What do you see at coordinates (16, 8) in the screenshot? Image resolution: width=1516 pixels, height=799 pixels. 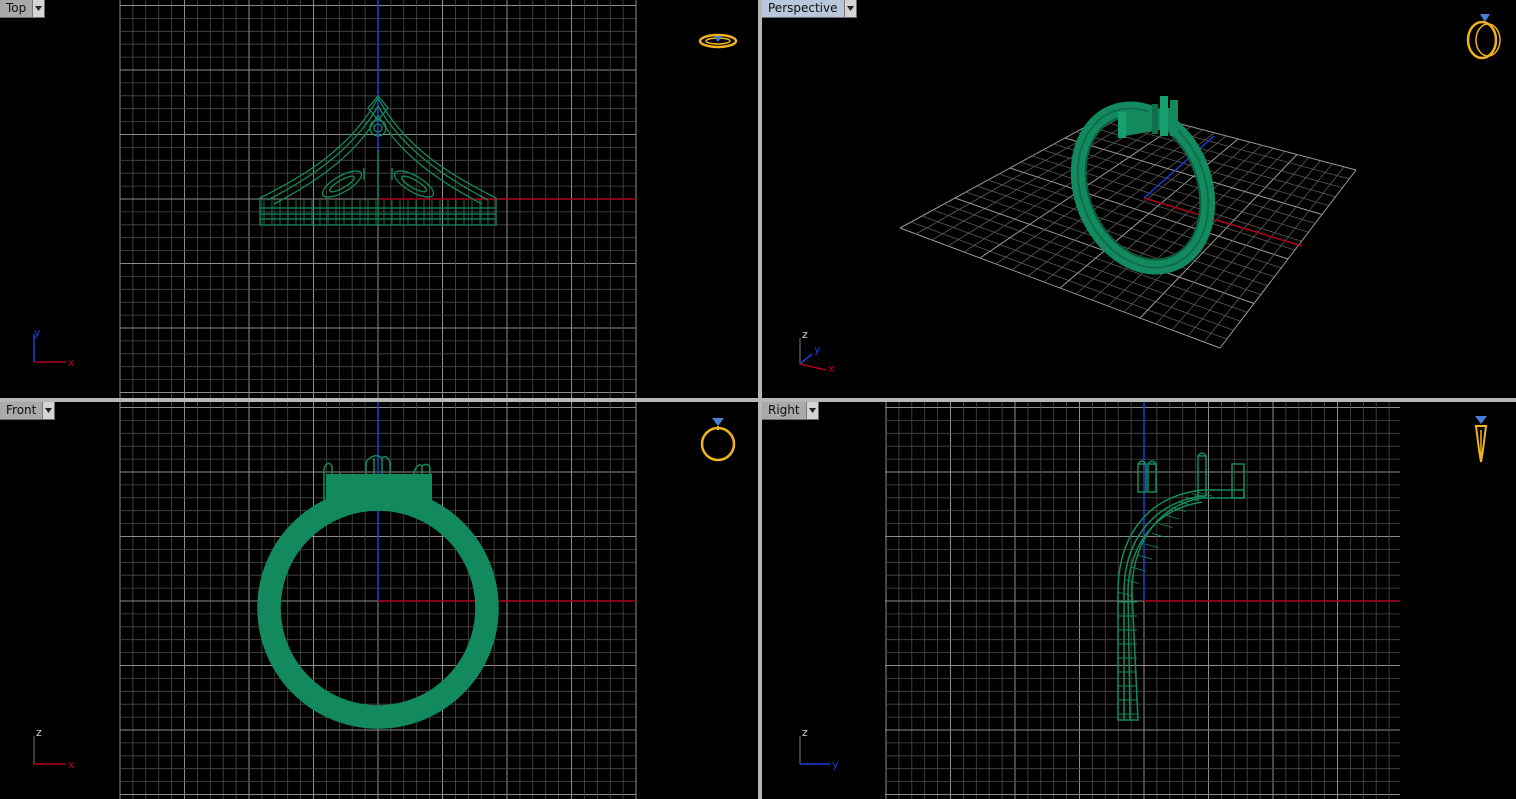 I see `viewport-title: Top` at bounding box center [16, 8].